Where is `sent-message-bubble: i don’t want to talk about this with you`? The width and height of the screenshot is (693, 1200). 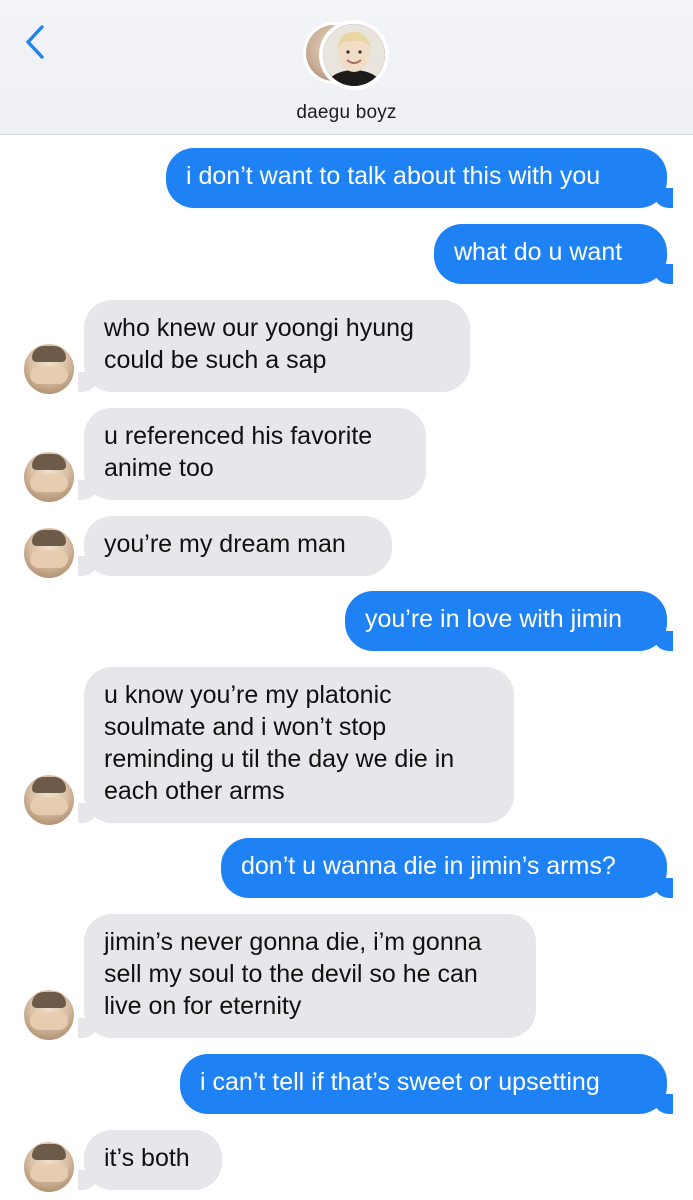 sent-message-bubble: i don’t want to talk about this with you is located at coordinates (419, 178).